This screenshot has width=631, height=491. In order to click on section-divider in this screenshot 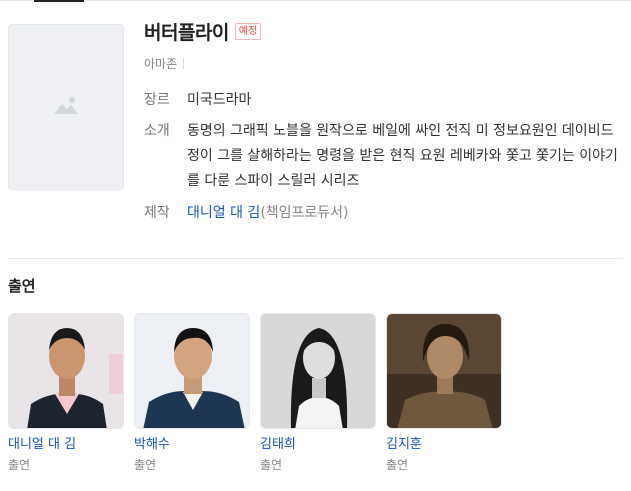, I will do `click(315, 258)`.